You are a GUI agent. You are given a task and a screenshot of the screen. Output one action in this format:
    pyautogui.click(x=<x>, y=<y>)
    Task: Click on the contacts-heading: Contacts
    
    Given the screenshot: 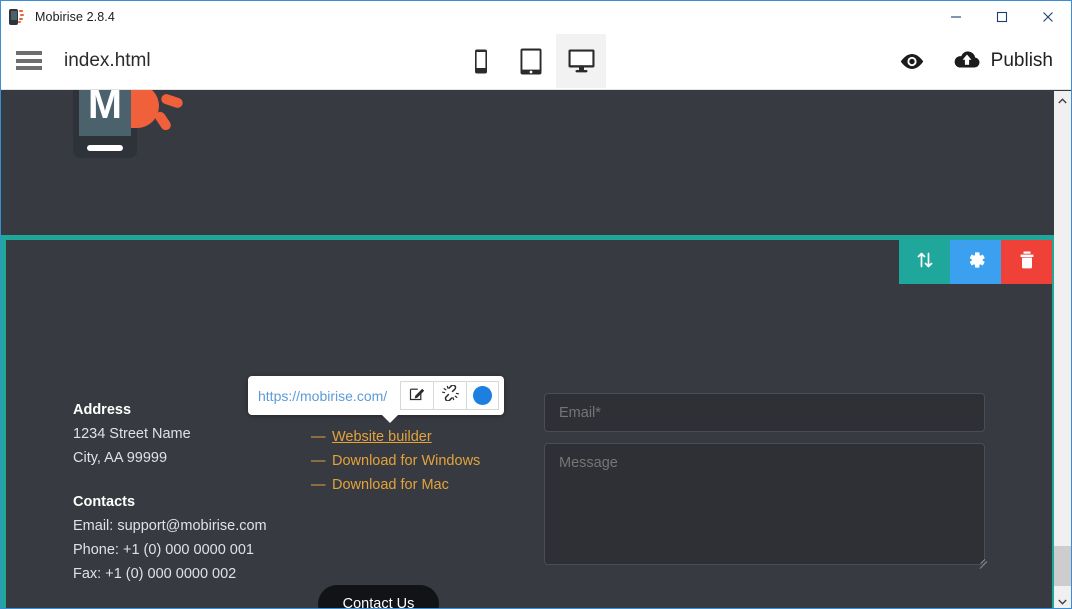 What is the action you would take?
    pyautogui.click(x=104, y=502)
    